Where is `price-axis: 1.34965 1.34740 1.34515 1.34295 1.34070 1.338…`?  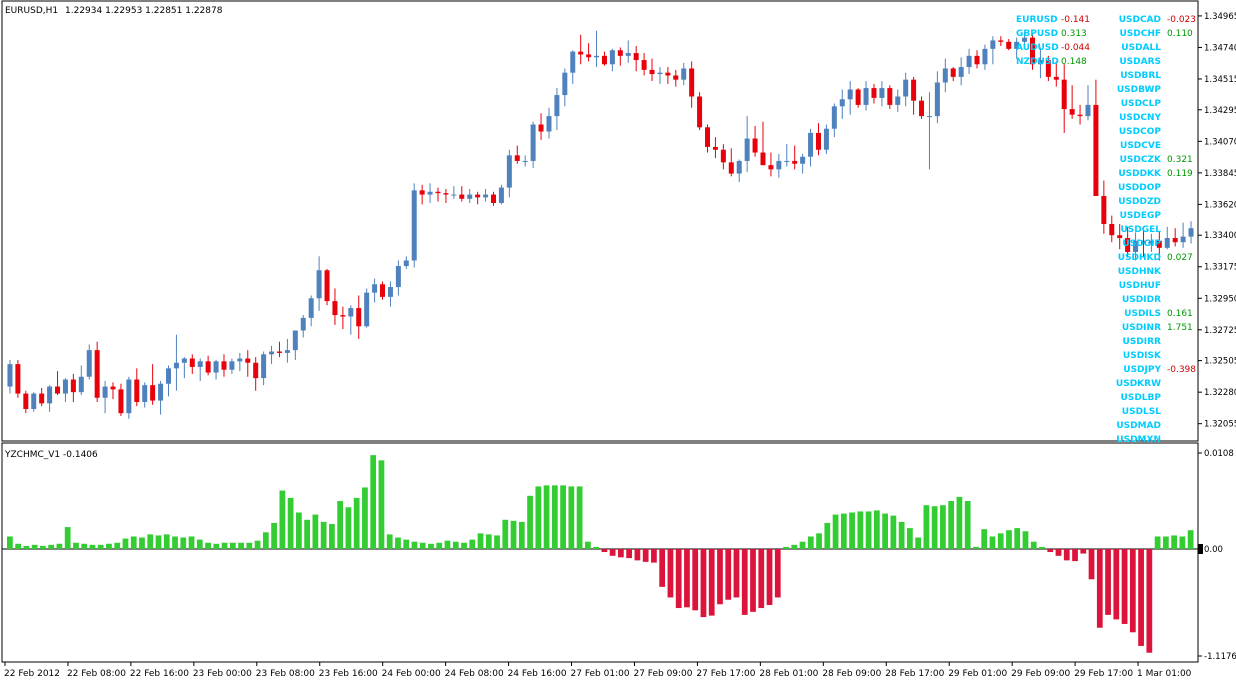
price-axis: 1.34965 1.34740 1.34515 1.34295 1.34070 1.338… is located at coordinates (1217, 221).